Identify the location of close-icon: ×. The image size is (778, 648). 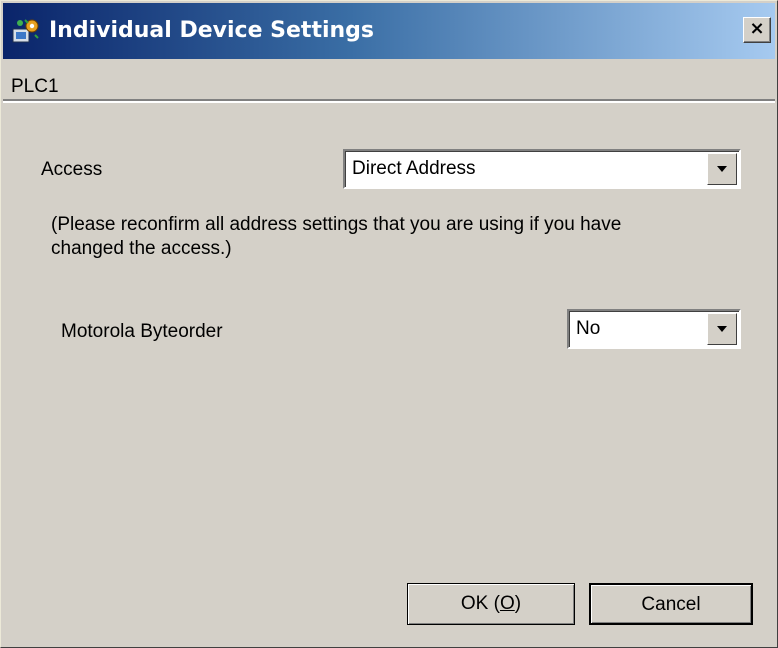
(757, 28).